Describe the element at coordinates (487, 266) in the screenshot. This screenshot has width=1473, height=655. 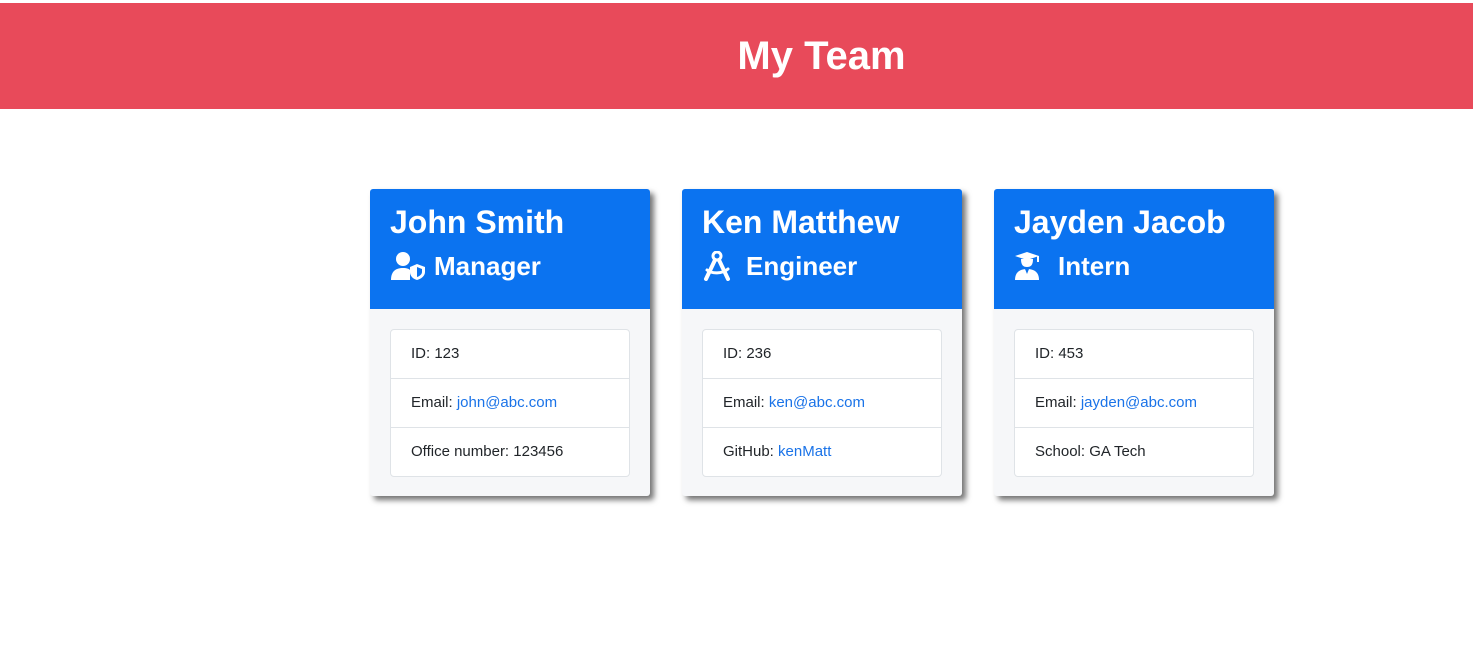
I see `role-label: Manager` at that location.